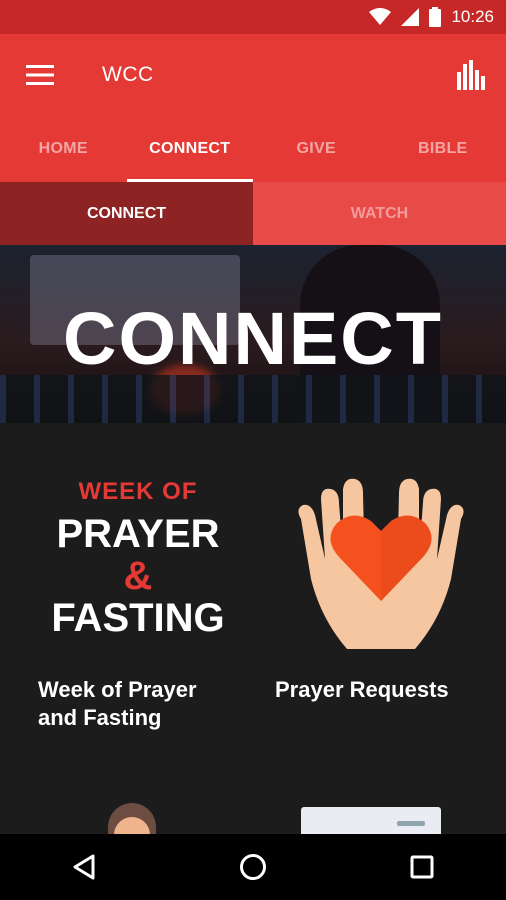 The width and height of the screenshot is (506, 900). What do you see at coordinates (435, 17) in the screenshot?
I see `battery-icon` at bounding box center [435, 17].